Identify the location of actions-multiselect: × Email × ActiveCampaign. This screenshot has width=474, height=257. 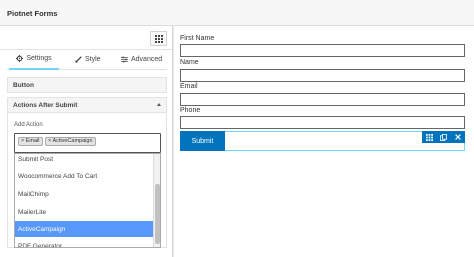
(87, 143).